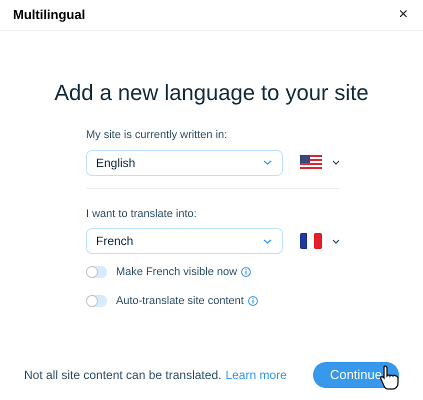  I want to click on close-button: ×, so click(403, 15).